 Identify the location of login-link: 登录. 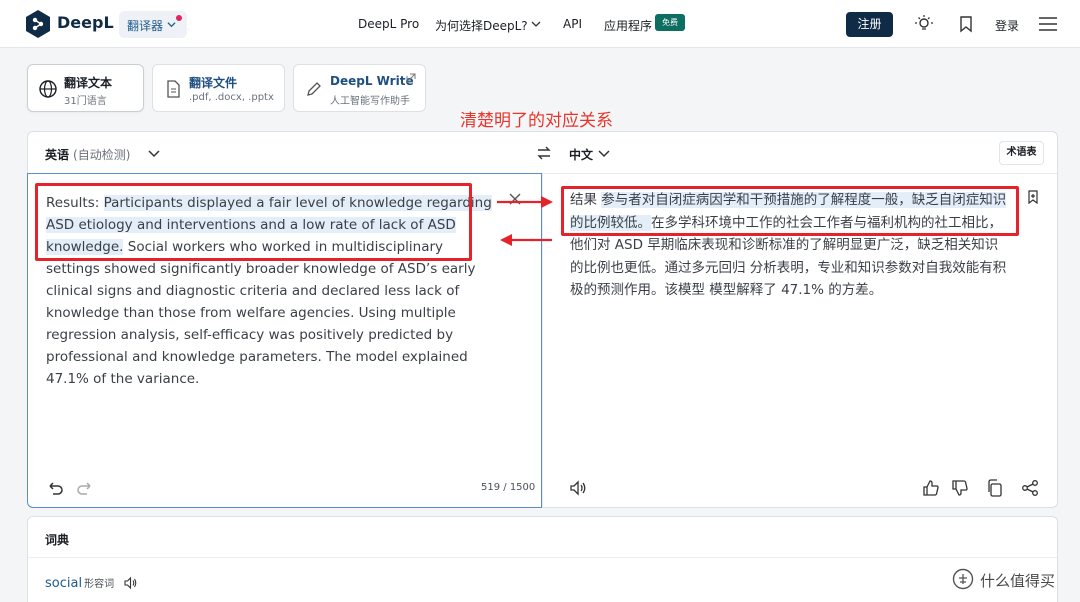
(1007, 25).